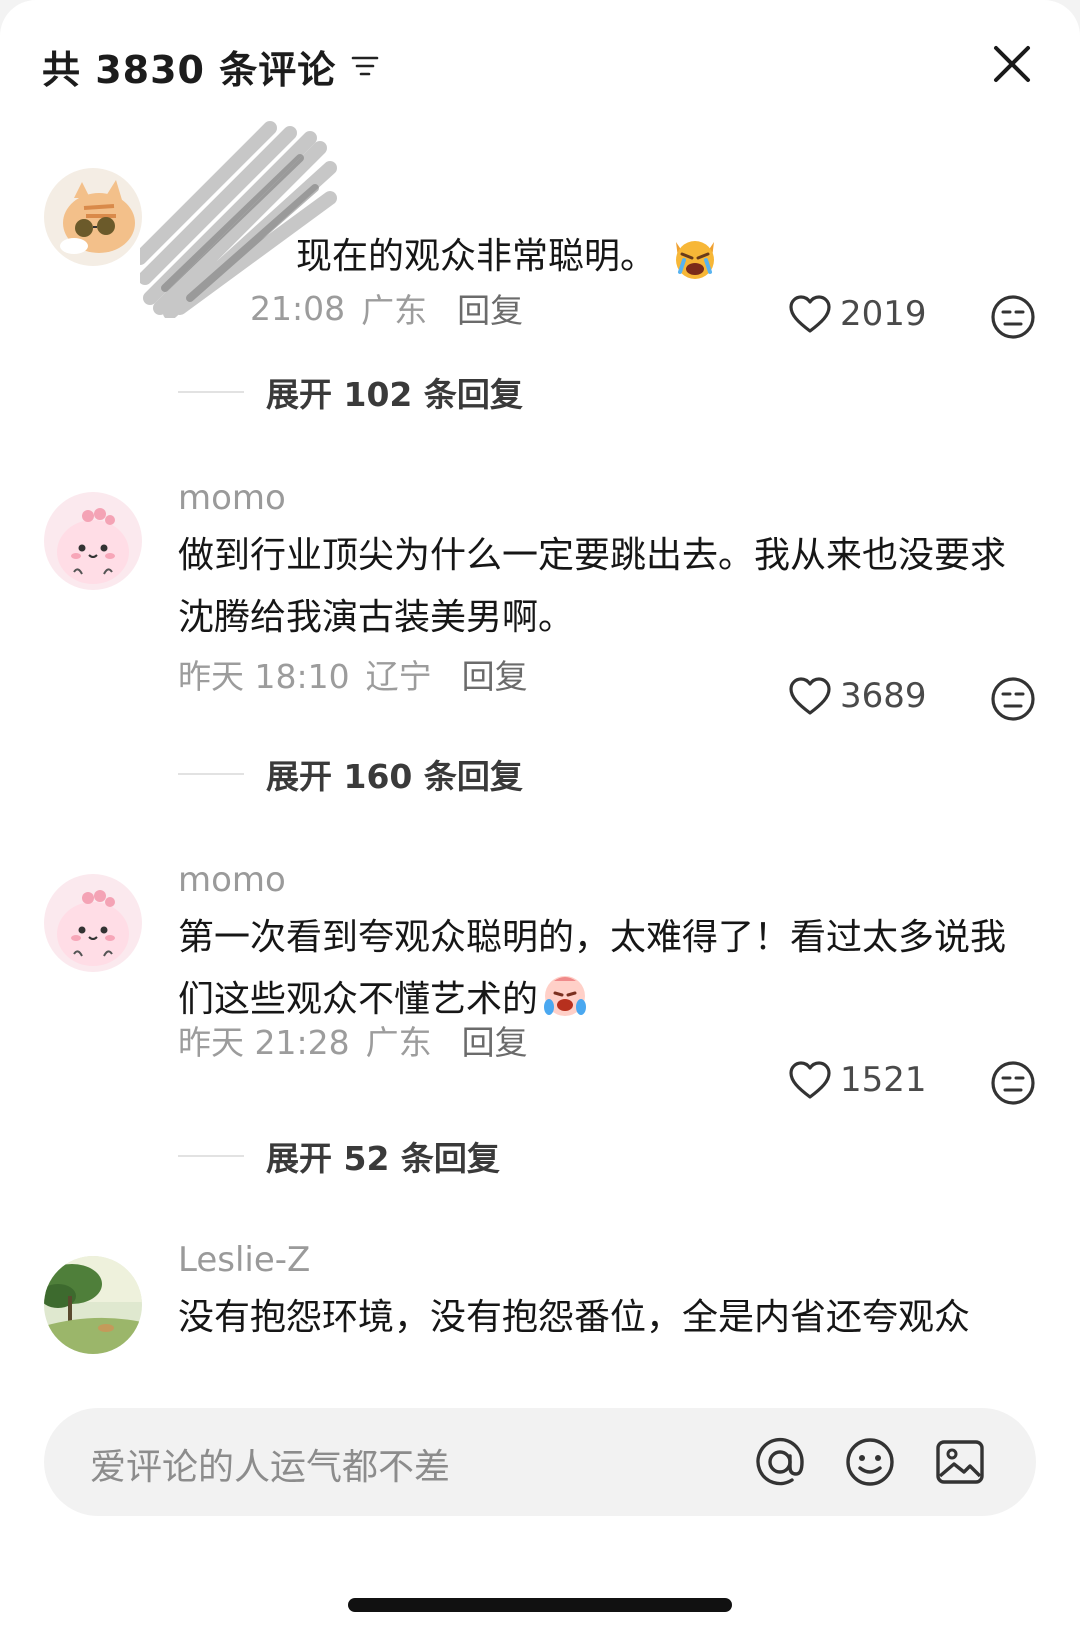 This screenshot has width=1080, height=1635. Describe the element at coordinates (574, 1317) in the screenshot. I see `comment-text: 没有抱怨环境，没有抱怨番位，全是内省还夸观众` at that location.